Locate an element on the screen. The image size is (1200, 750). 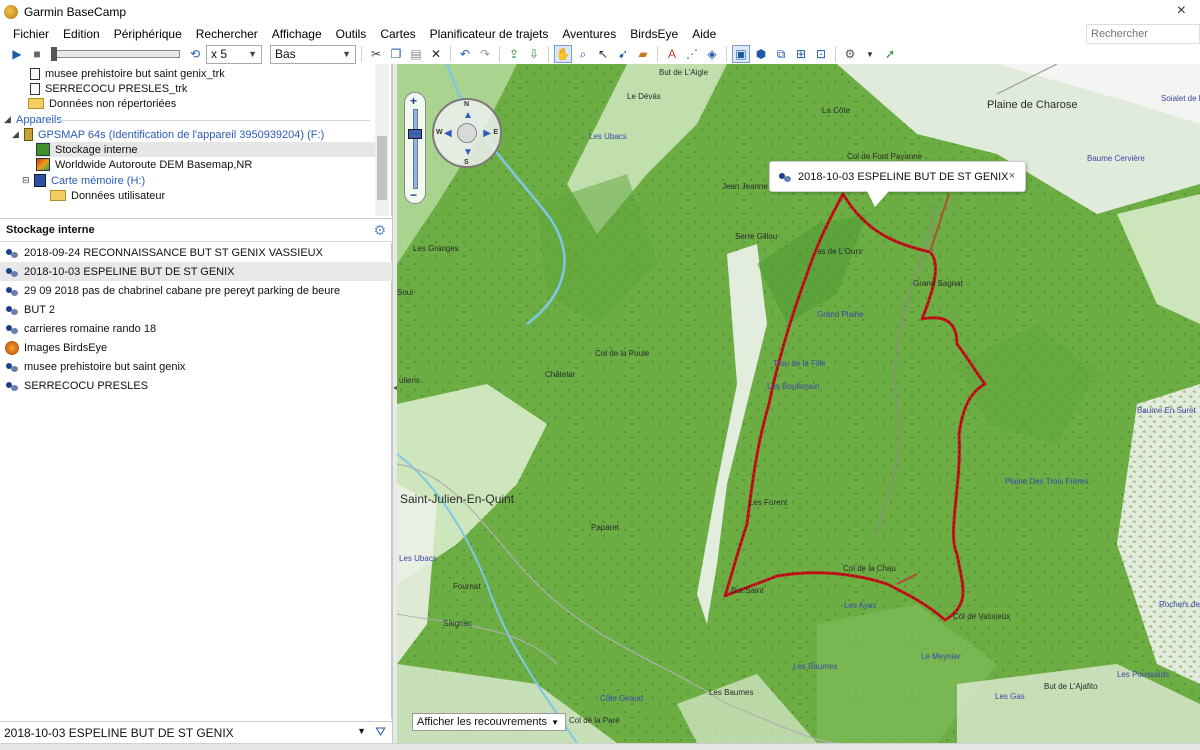
compass-center is located at coordinates (467, 133).